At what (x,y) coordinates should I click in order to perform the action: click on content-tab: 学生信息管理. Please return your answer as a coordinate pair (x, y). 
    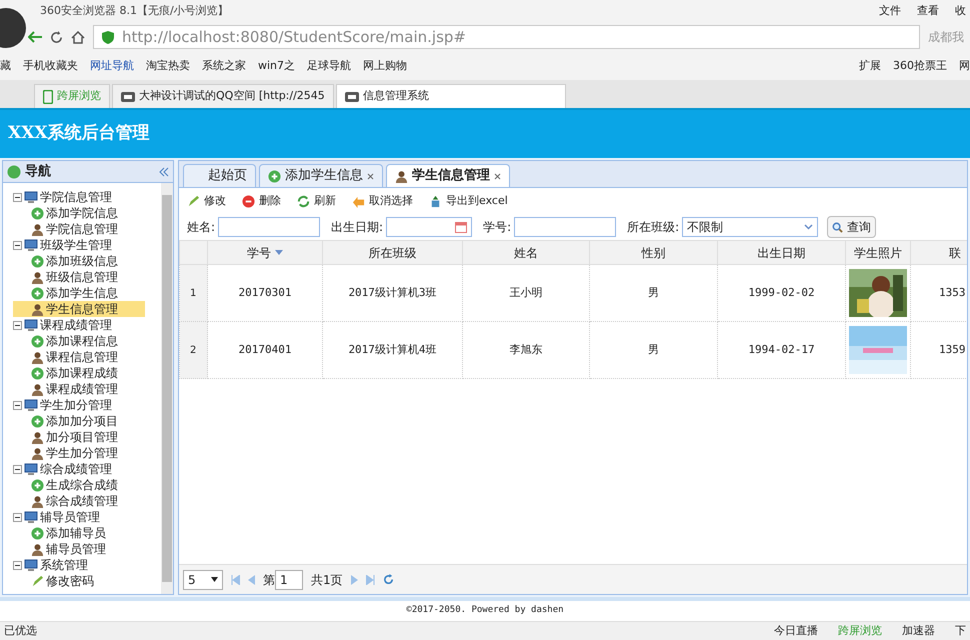
    Looking at the image, I should click on (448, 175).